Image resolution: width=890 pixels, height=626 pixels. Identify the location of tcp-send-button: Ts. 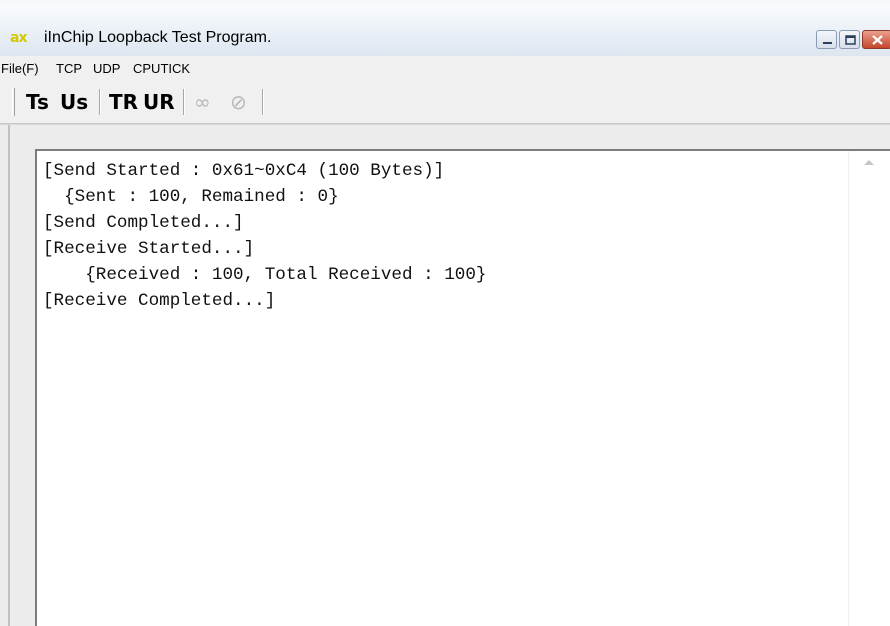
(37, 102).